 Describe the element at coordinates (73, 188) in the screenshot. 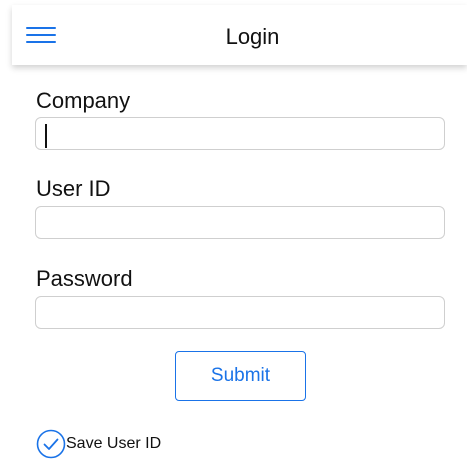

I see `user-id-label: User ID` at that location.